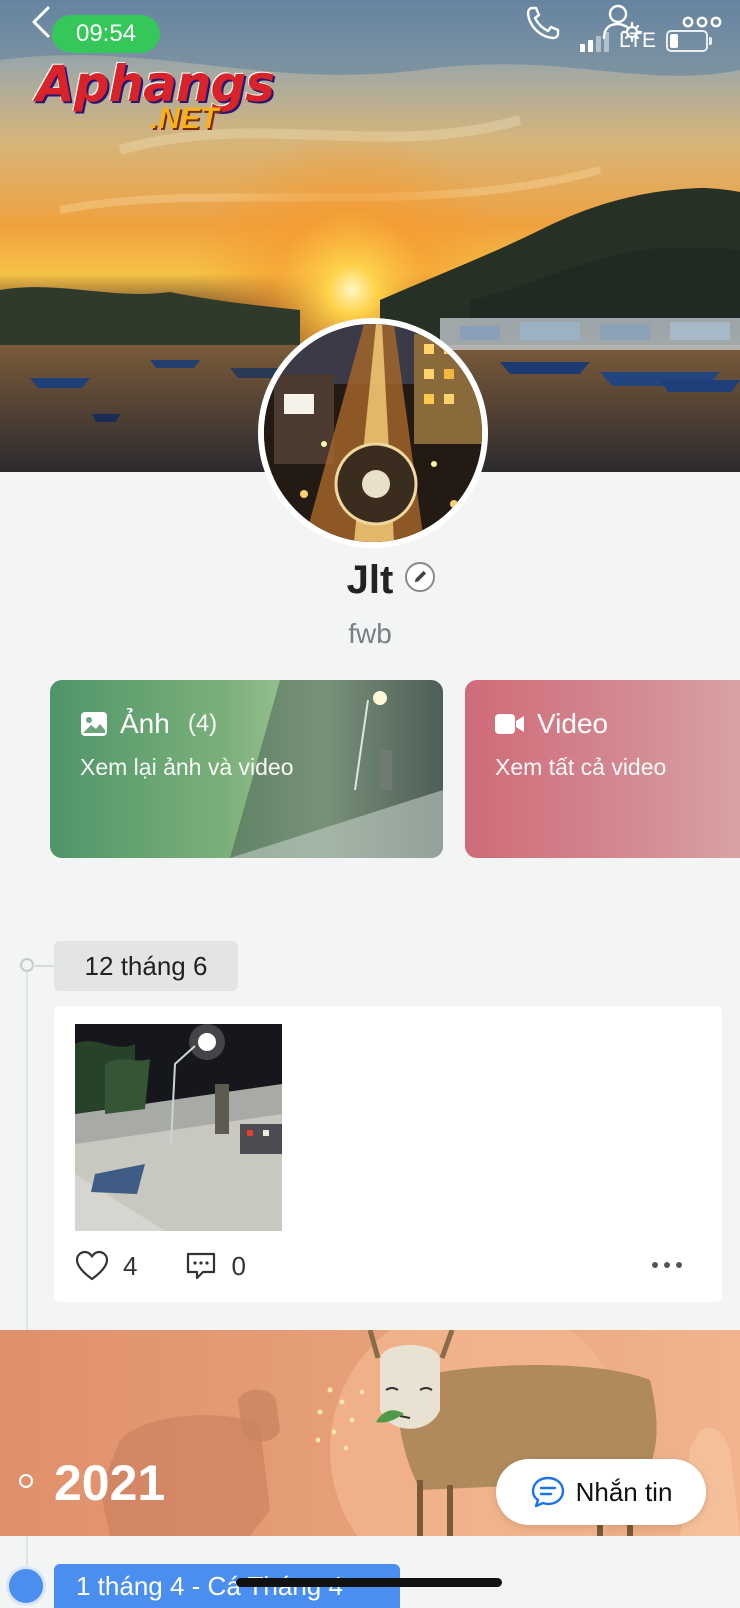  Describe the element at coordinates (544, 22) in the screenshot. I see `phone-call-icon` at that location.